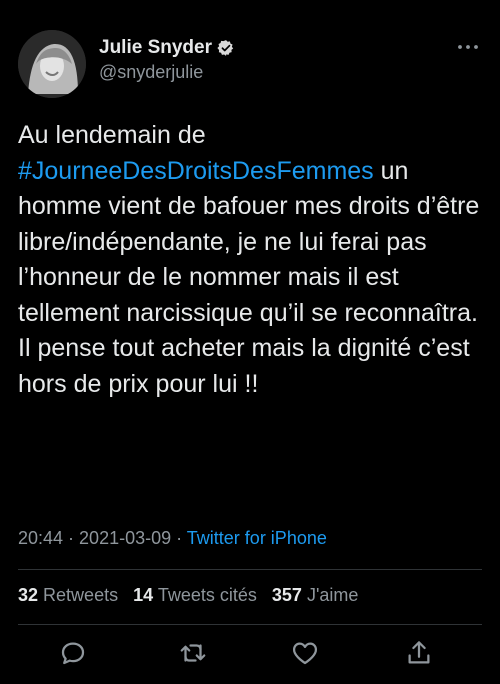 Image resolution: width=500 pixels, height=684 pixels. I want to click on tweet-date: 2021-03-09, so click(125, 538).